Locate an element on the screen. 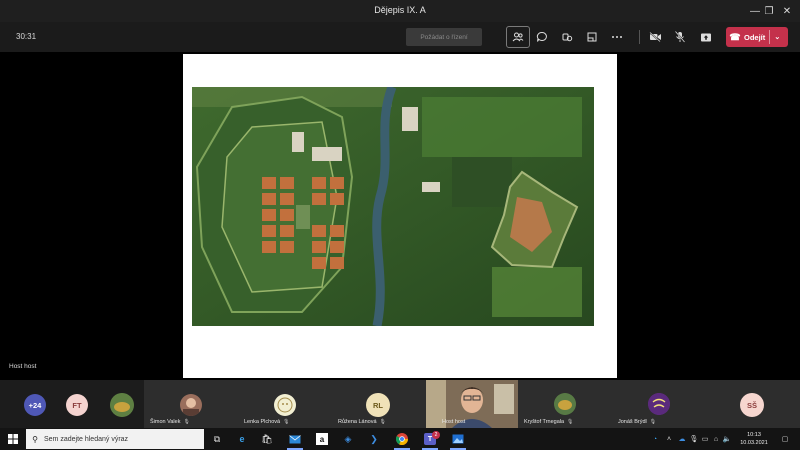  participant-video-tile: Host host is located at coordinates (472, 404).